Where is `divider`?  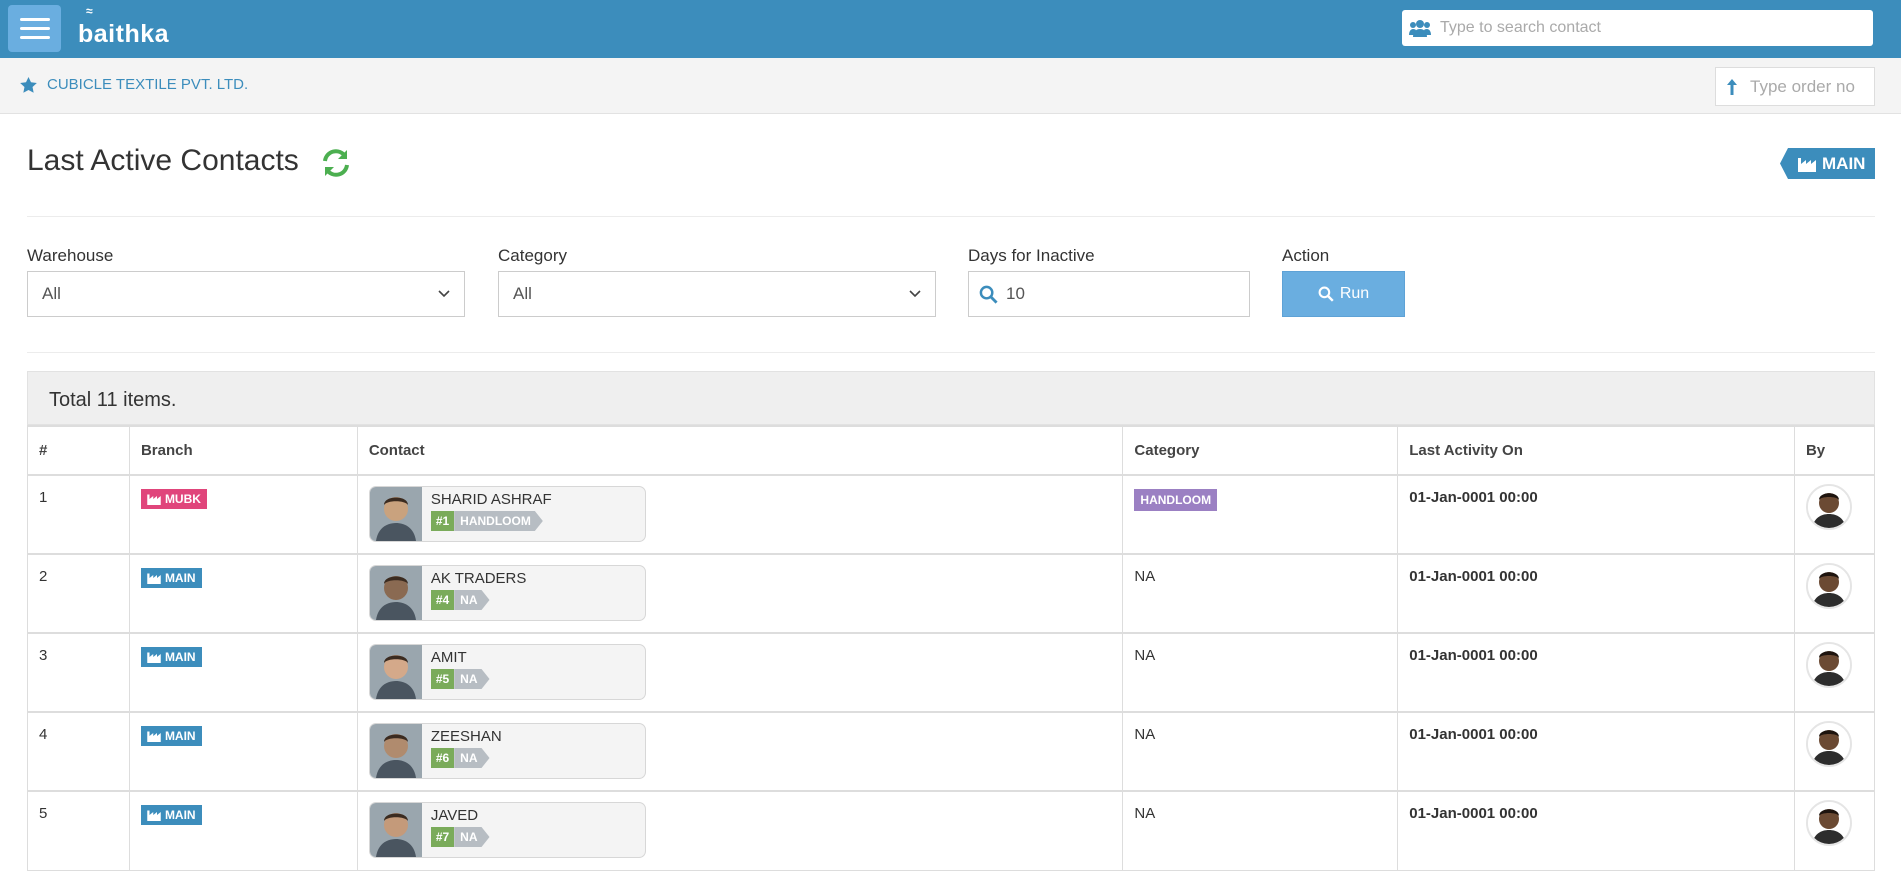
divider is located at coordinates (951, 352).